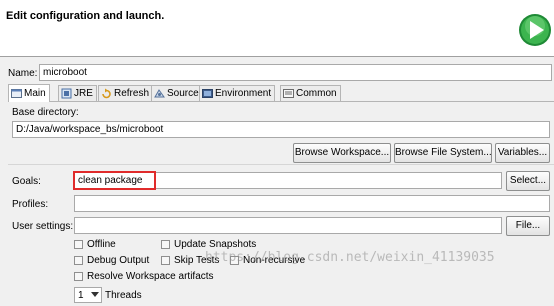 The width and height of the screenshot is (554, 306). Describe the element at coordinates (215, 244) in the screenshot. I see `update-snapshots-label: Update Snapshots` at that location.